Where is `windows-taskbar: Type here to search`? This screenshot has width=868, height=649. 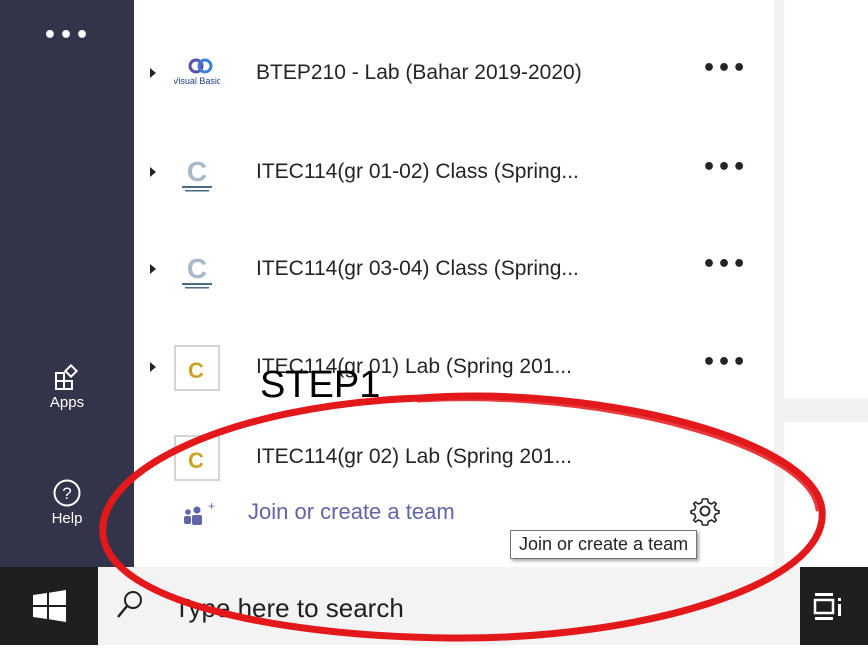
windows-taskbar: Type here to search is located at coordinates (434, 606).